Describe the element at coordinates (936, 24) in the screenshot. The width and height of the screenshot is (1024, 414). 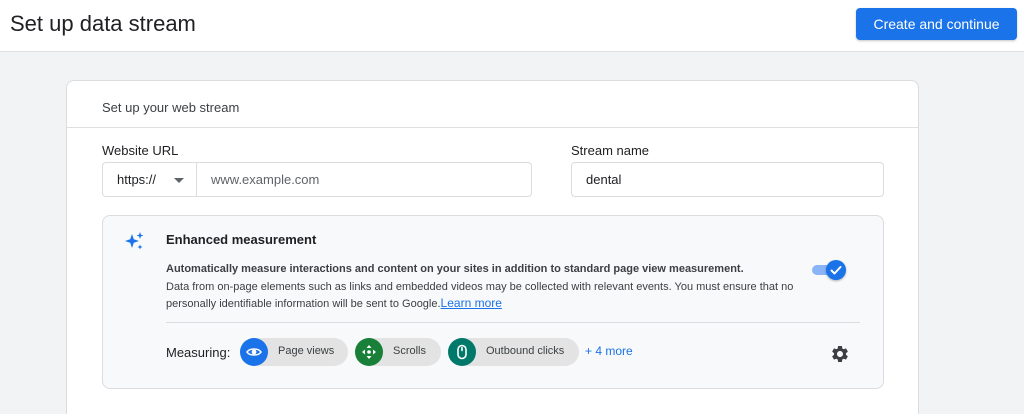
I see `create-and-continue-button: Create and continue` at that location.